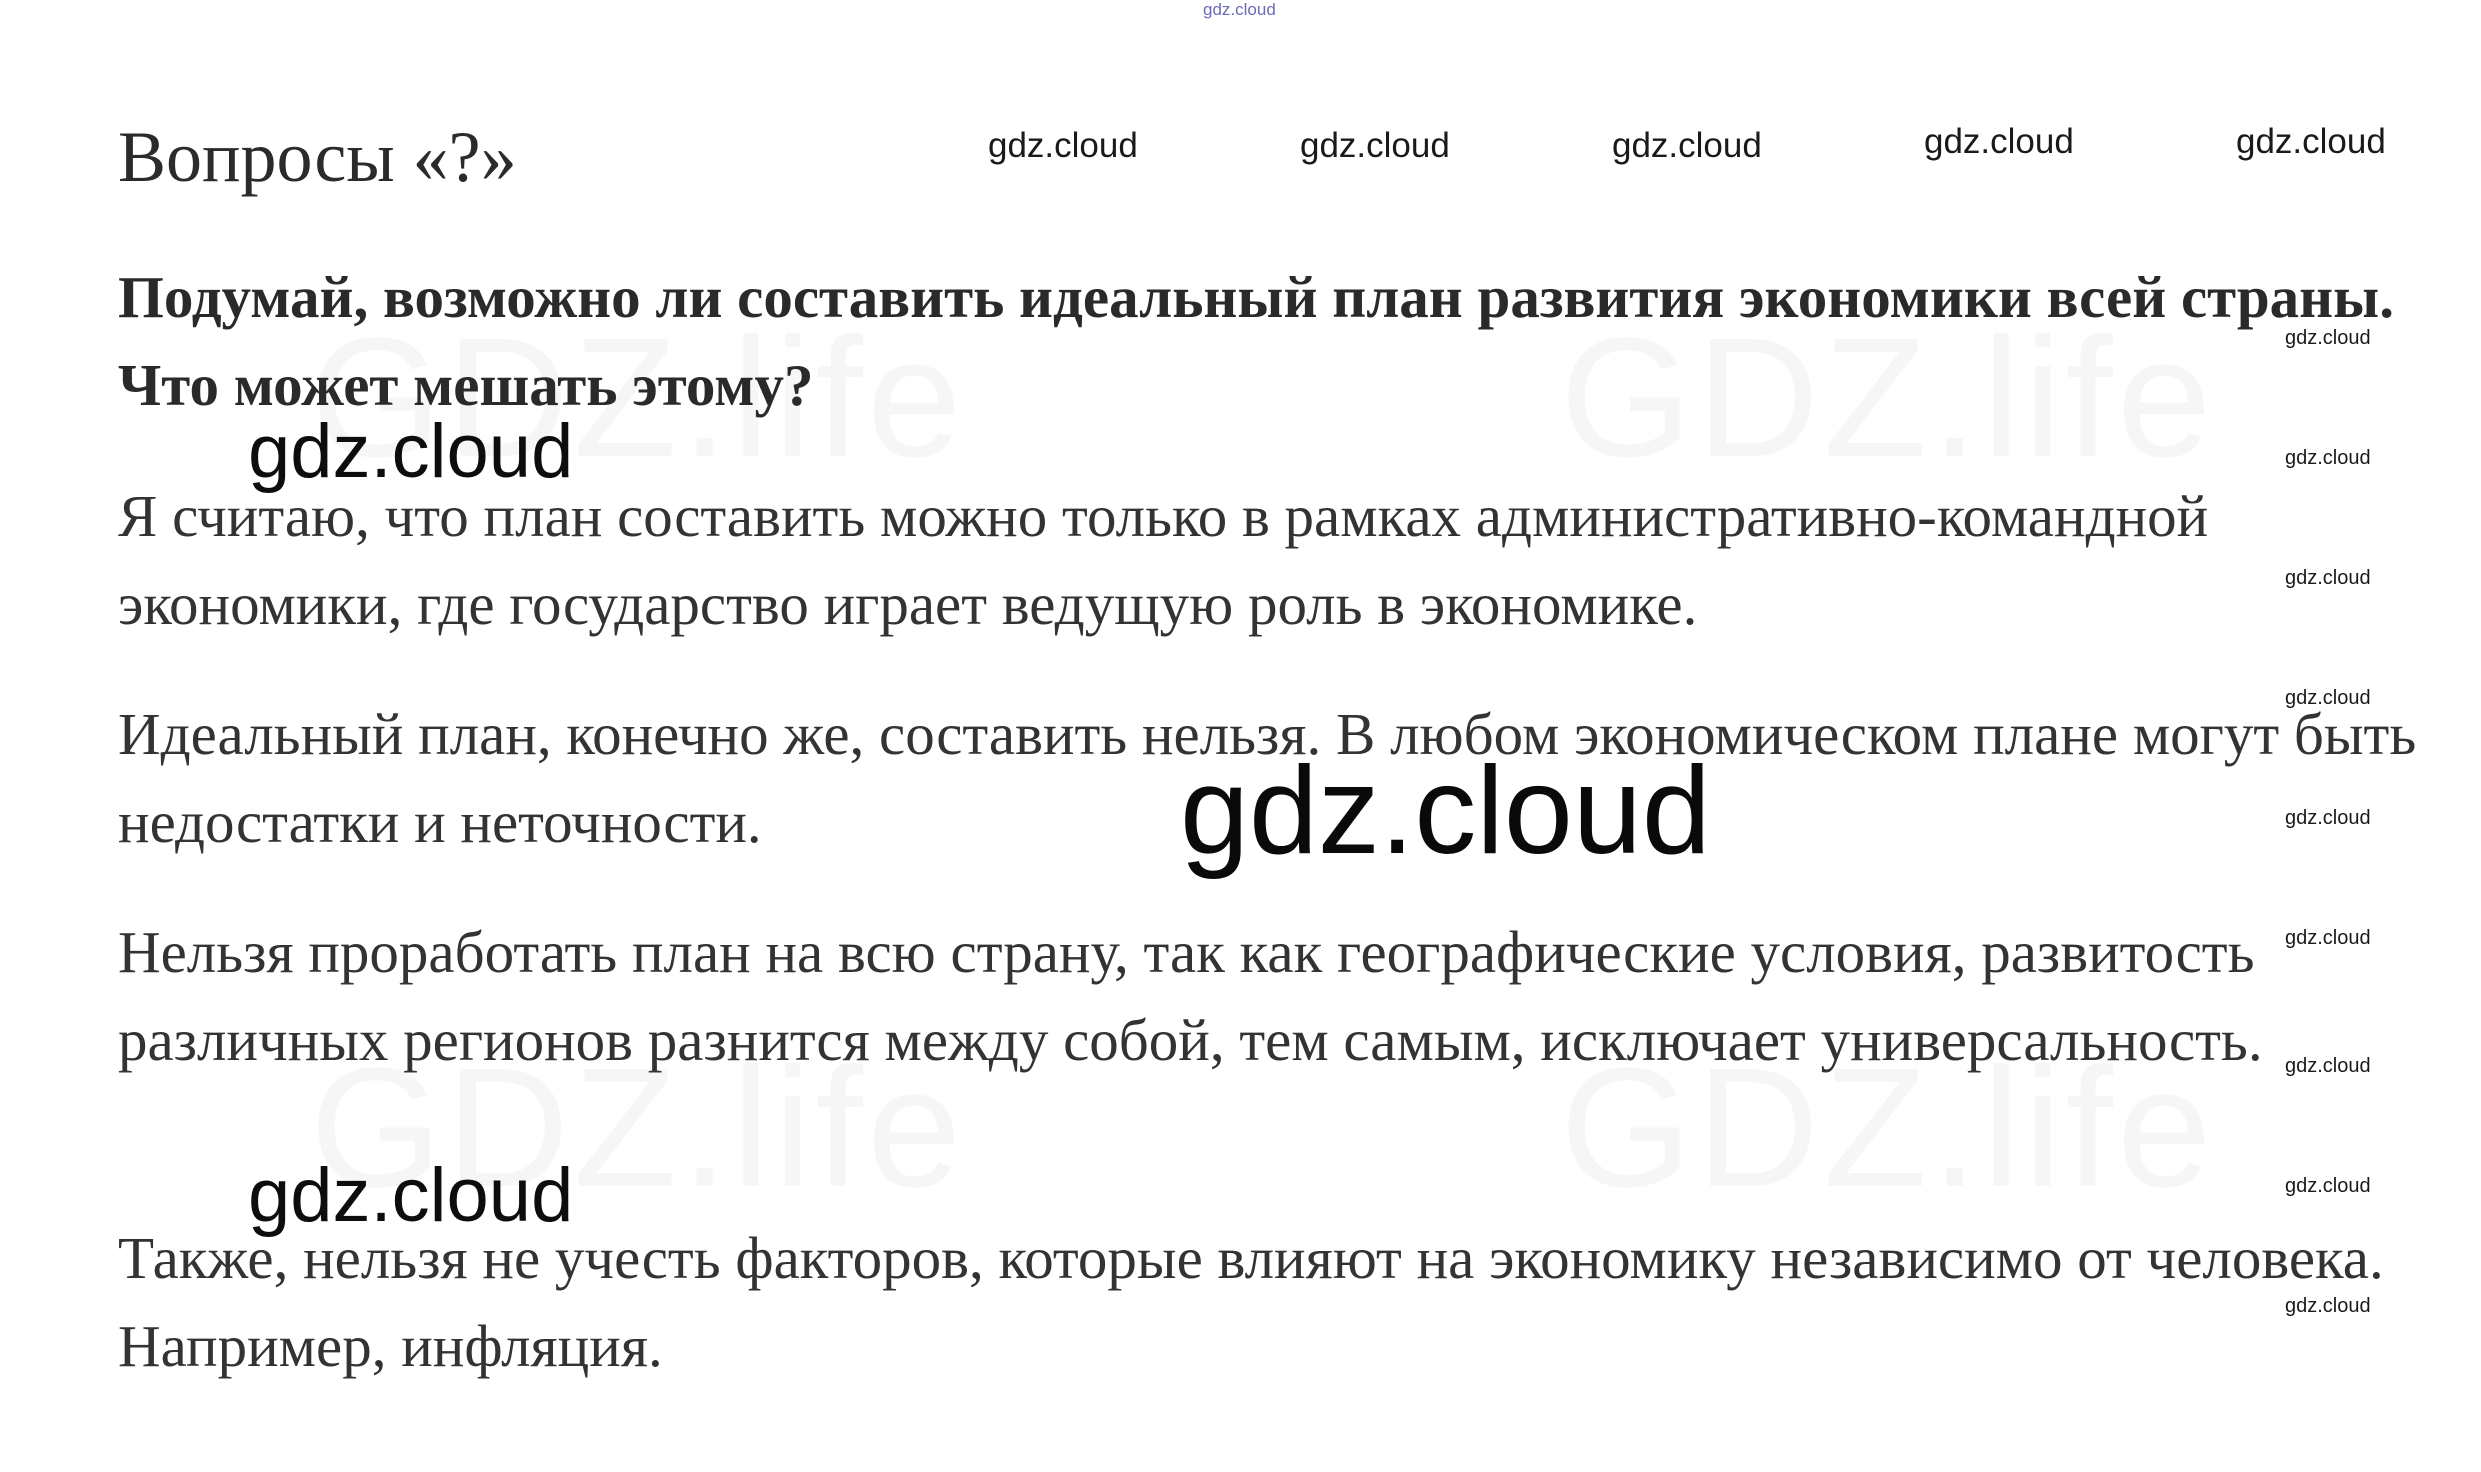  What do you see at coordinates (317, 157) in the screenshot?
I see `page-title: Вопросы «?»` at bounding box center [317, 157].